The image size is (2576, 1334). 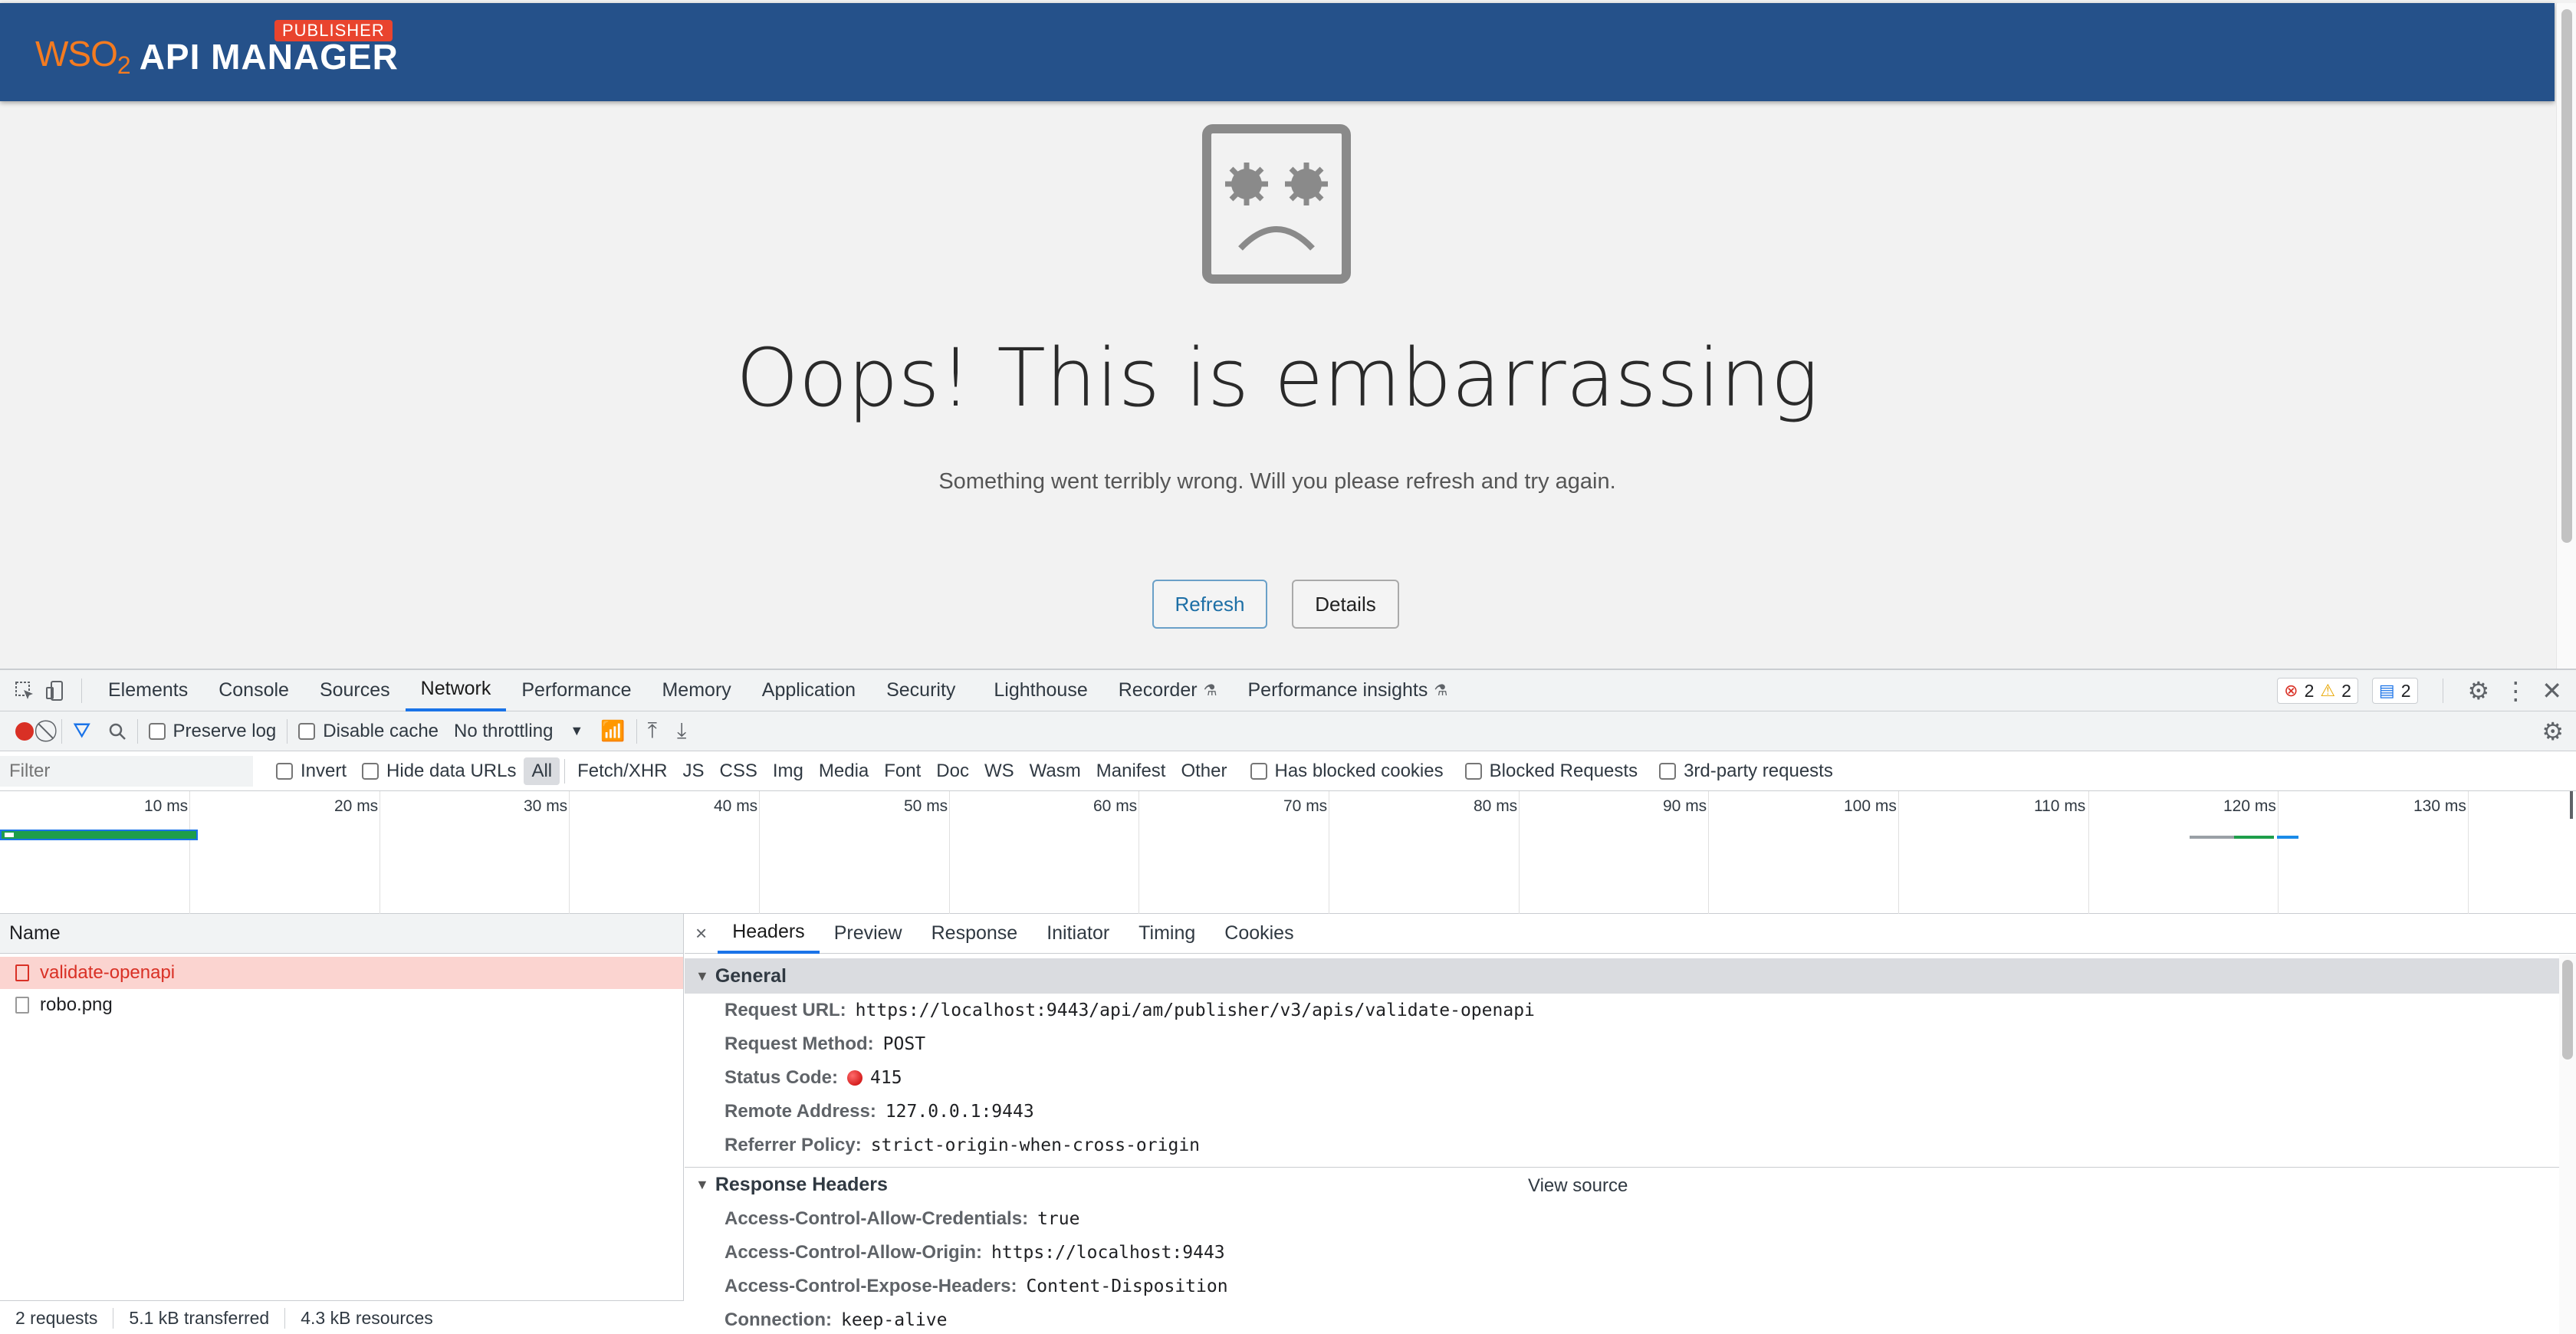 What do you see at coordinates (2309, 691) in the screenshot?
I see `error-count: 2` at bounding box center [2309, 691].